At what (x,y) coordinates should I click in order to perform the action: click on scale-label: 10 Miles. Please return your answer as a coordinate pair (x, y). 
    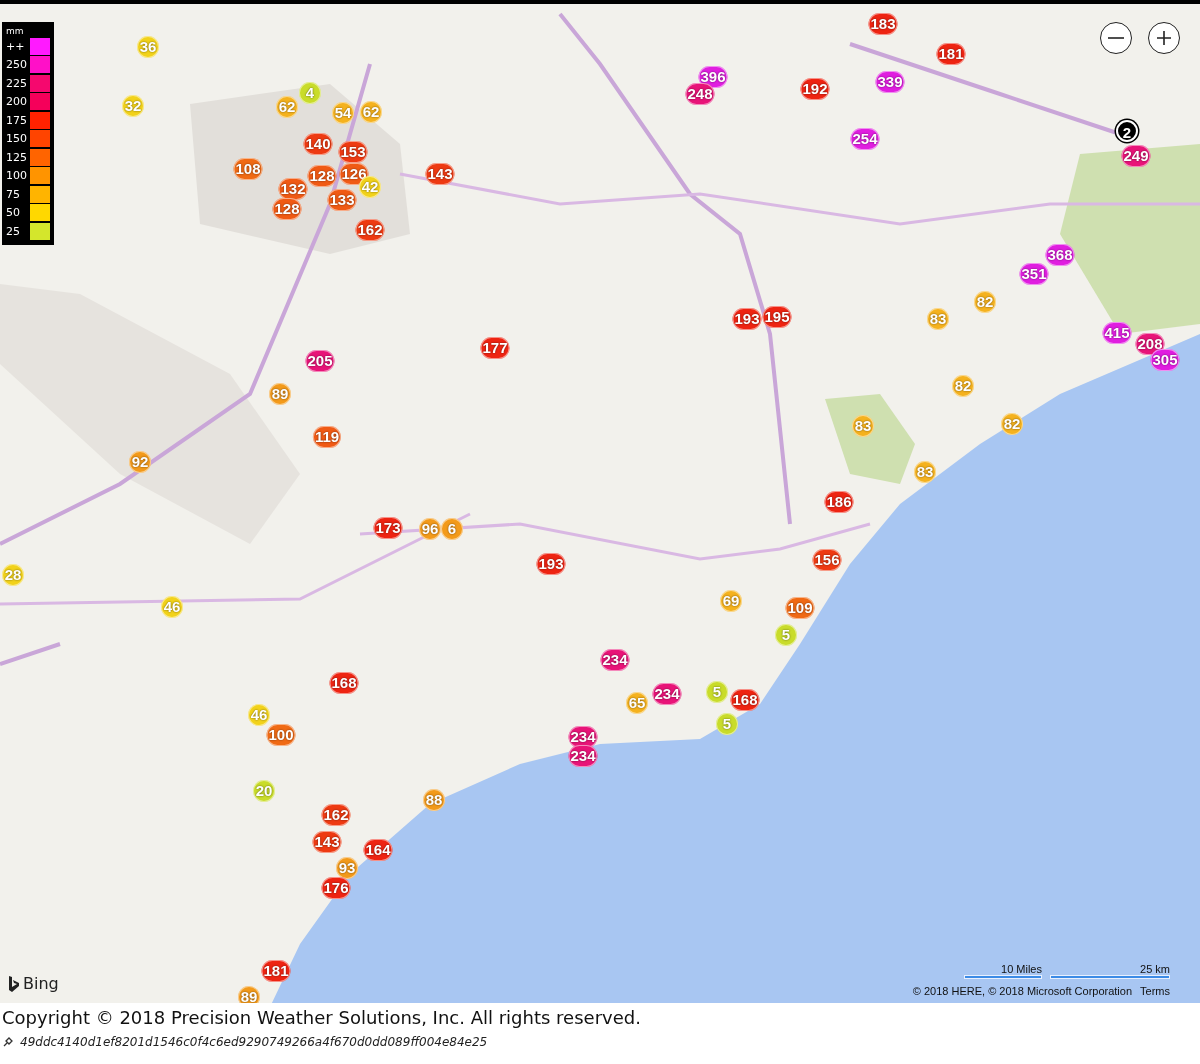
    Looking at the image, I should click on (1021, 969).